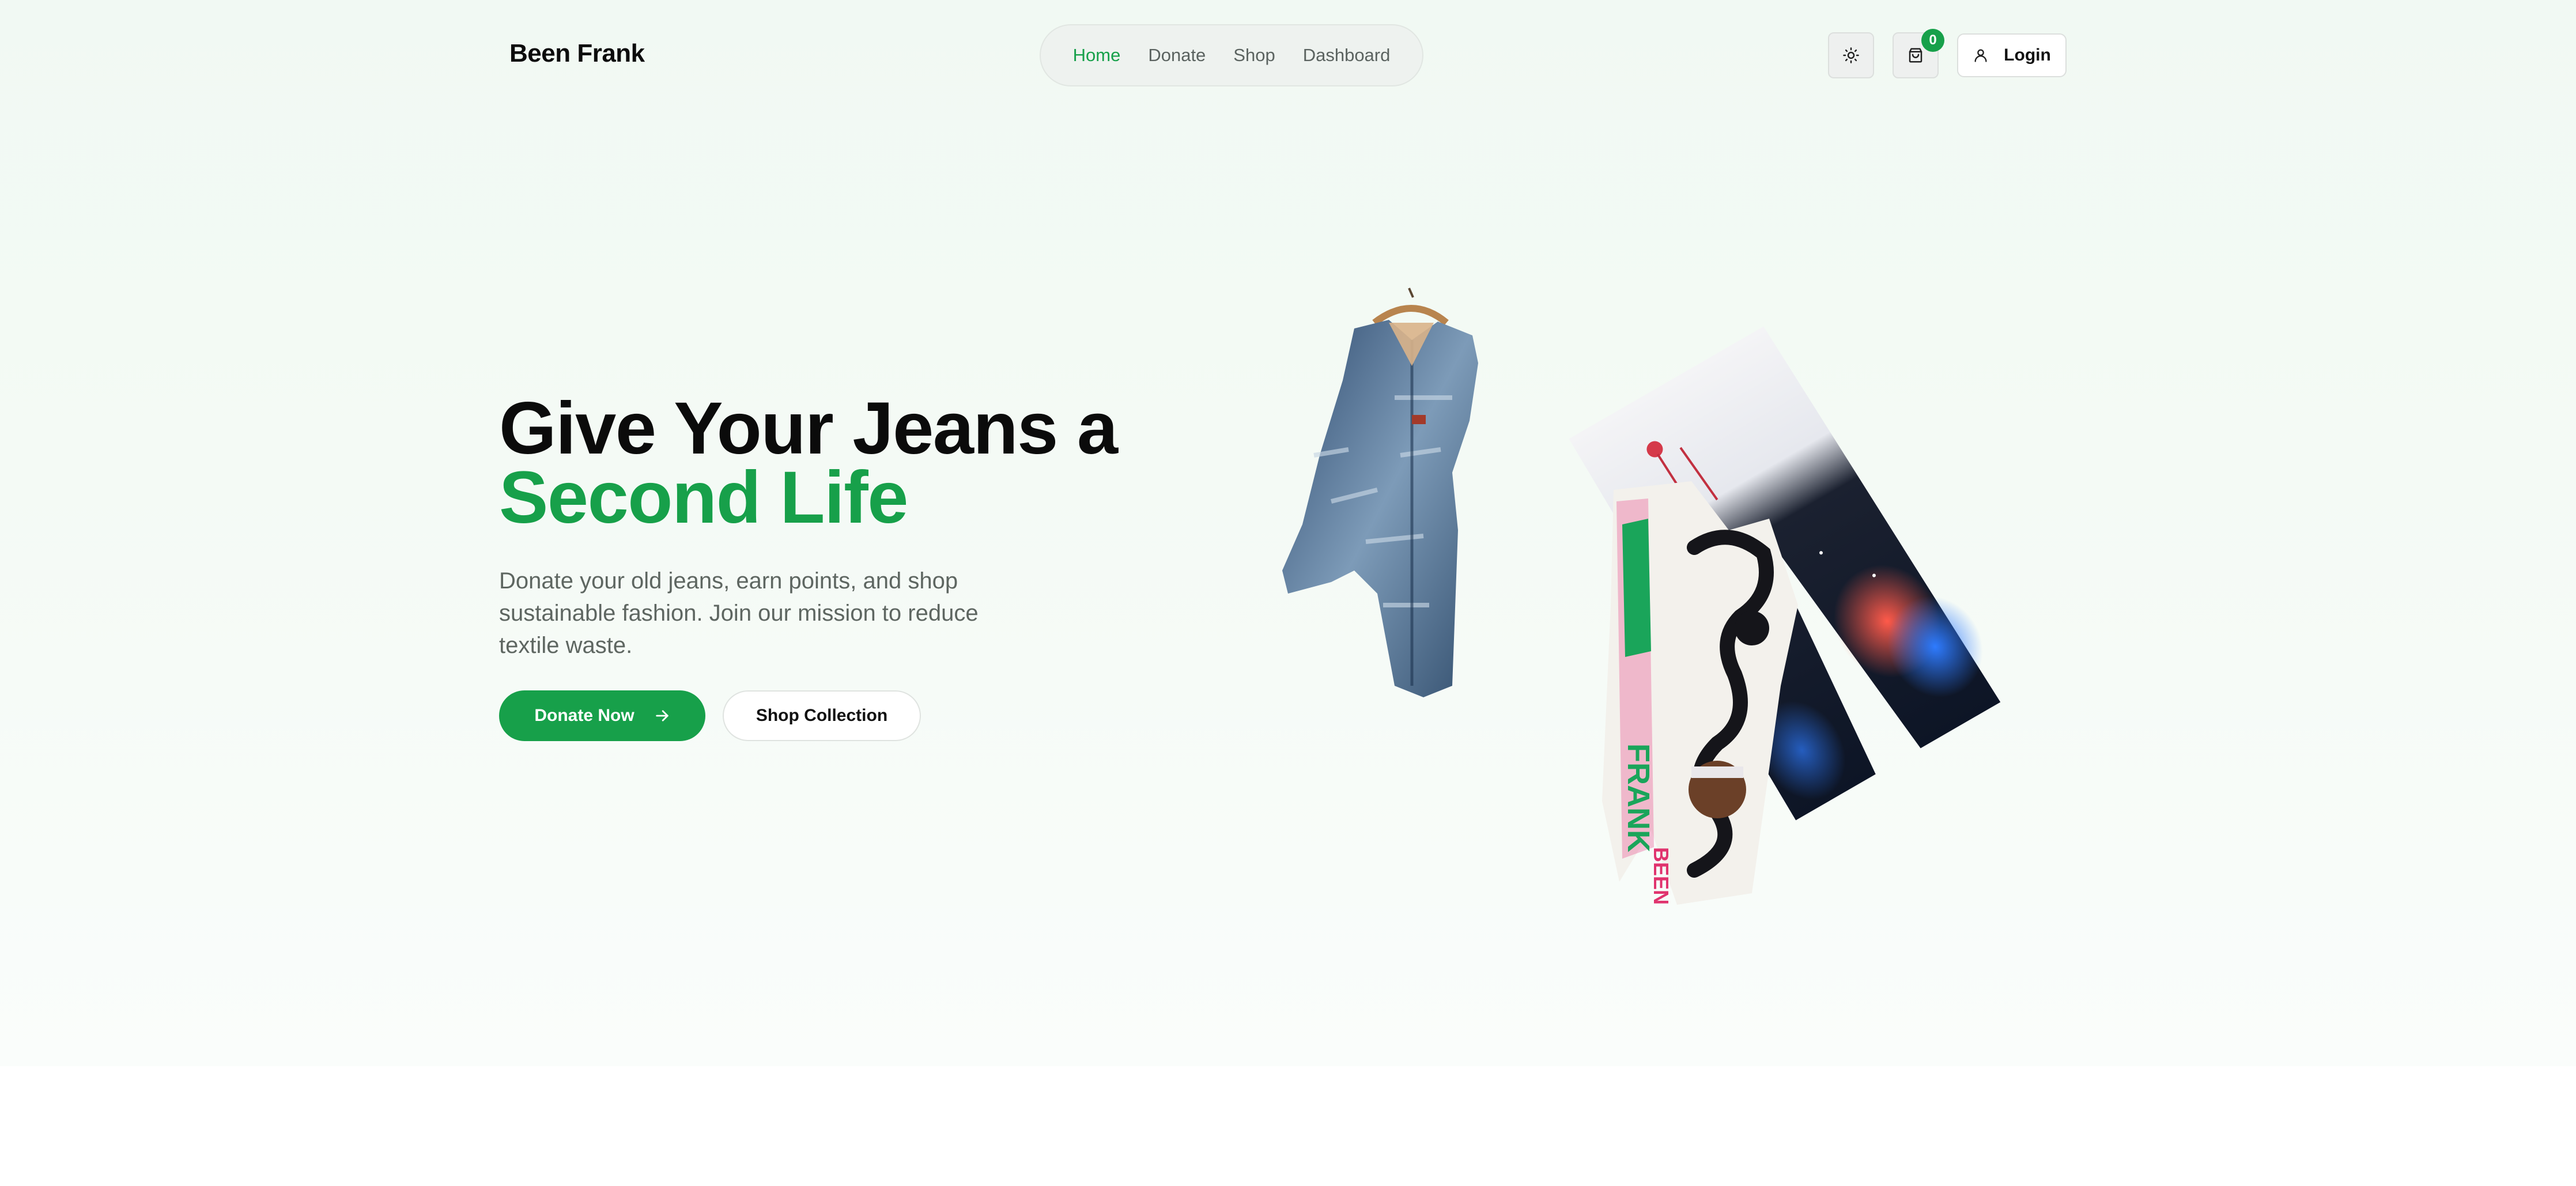 Image resolution: width=2576 pixels, height=1186 pixels. I want to click on hero-jeans-image: FRANK BEEN, so click(1641, 596).